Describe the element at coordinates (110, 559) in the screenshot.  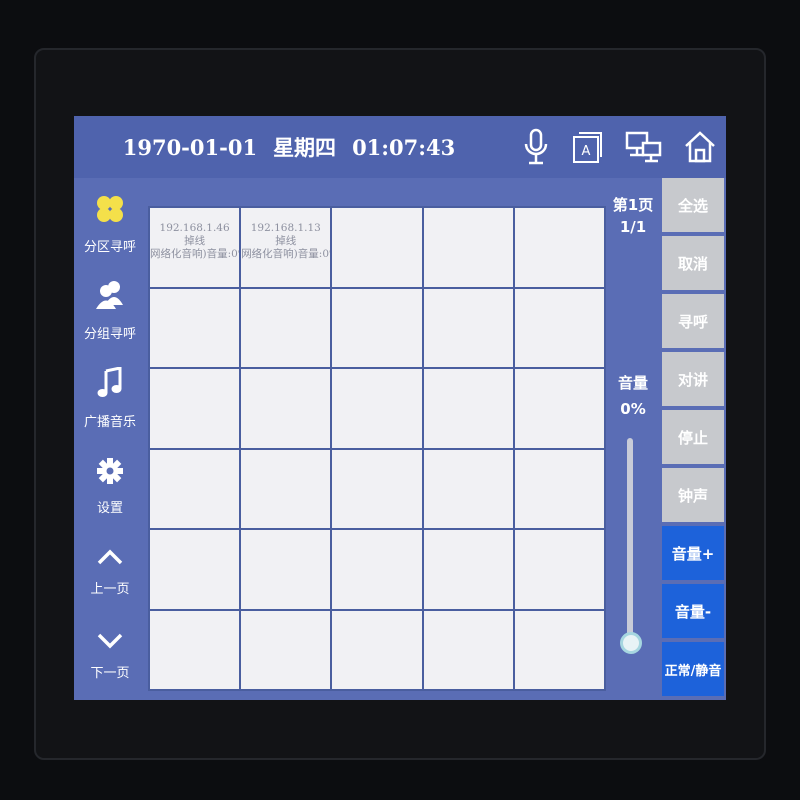
I see `chevron-up-icon` at that location.